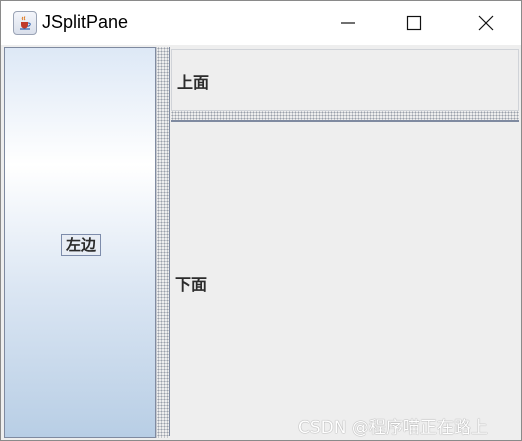 This screenshot has width=522, height=441. Describe the element at coordinates (345, 116) in the screenshot. I see `horizontal-split-divider` at that location.